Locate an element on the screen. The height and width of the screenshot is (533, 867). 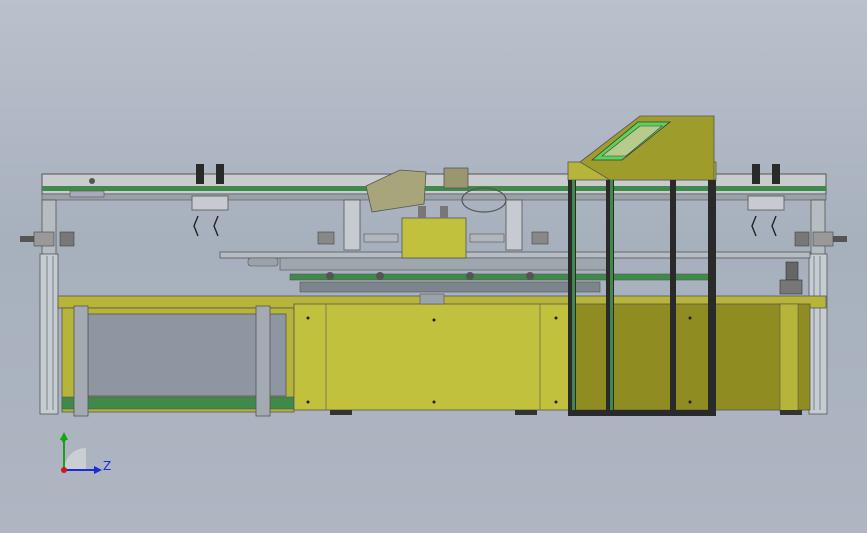
z-axis-label: Z is located at coordinates (107, 466).